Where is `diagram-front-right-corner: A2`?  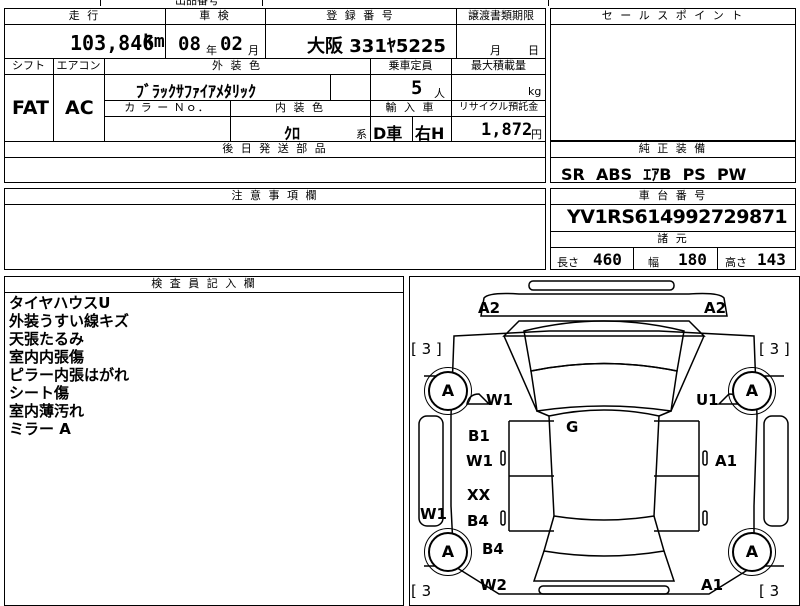 diagram-front-right-corner: A2 is located at coordinates (715, 308).